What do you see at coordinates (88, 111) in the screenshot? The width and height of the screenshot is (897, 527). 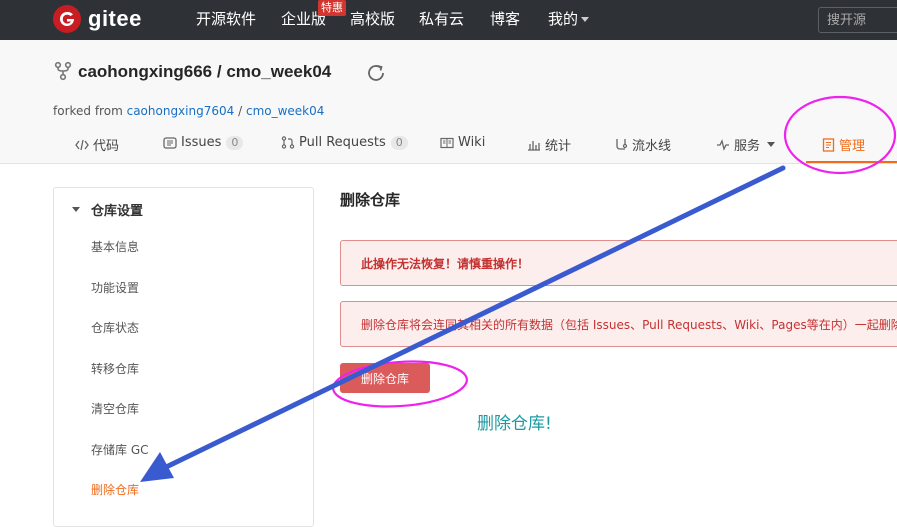 I see `forked-prefix: forked from` at bounding box center [88, 111].